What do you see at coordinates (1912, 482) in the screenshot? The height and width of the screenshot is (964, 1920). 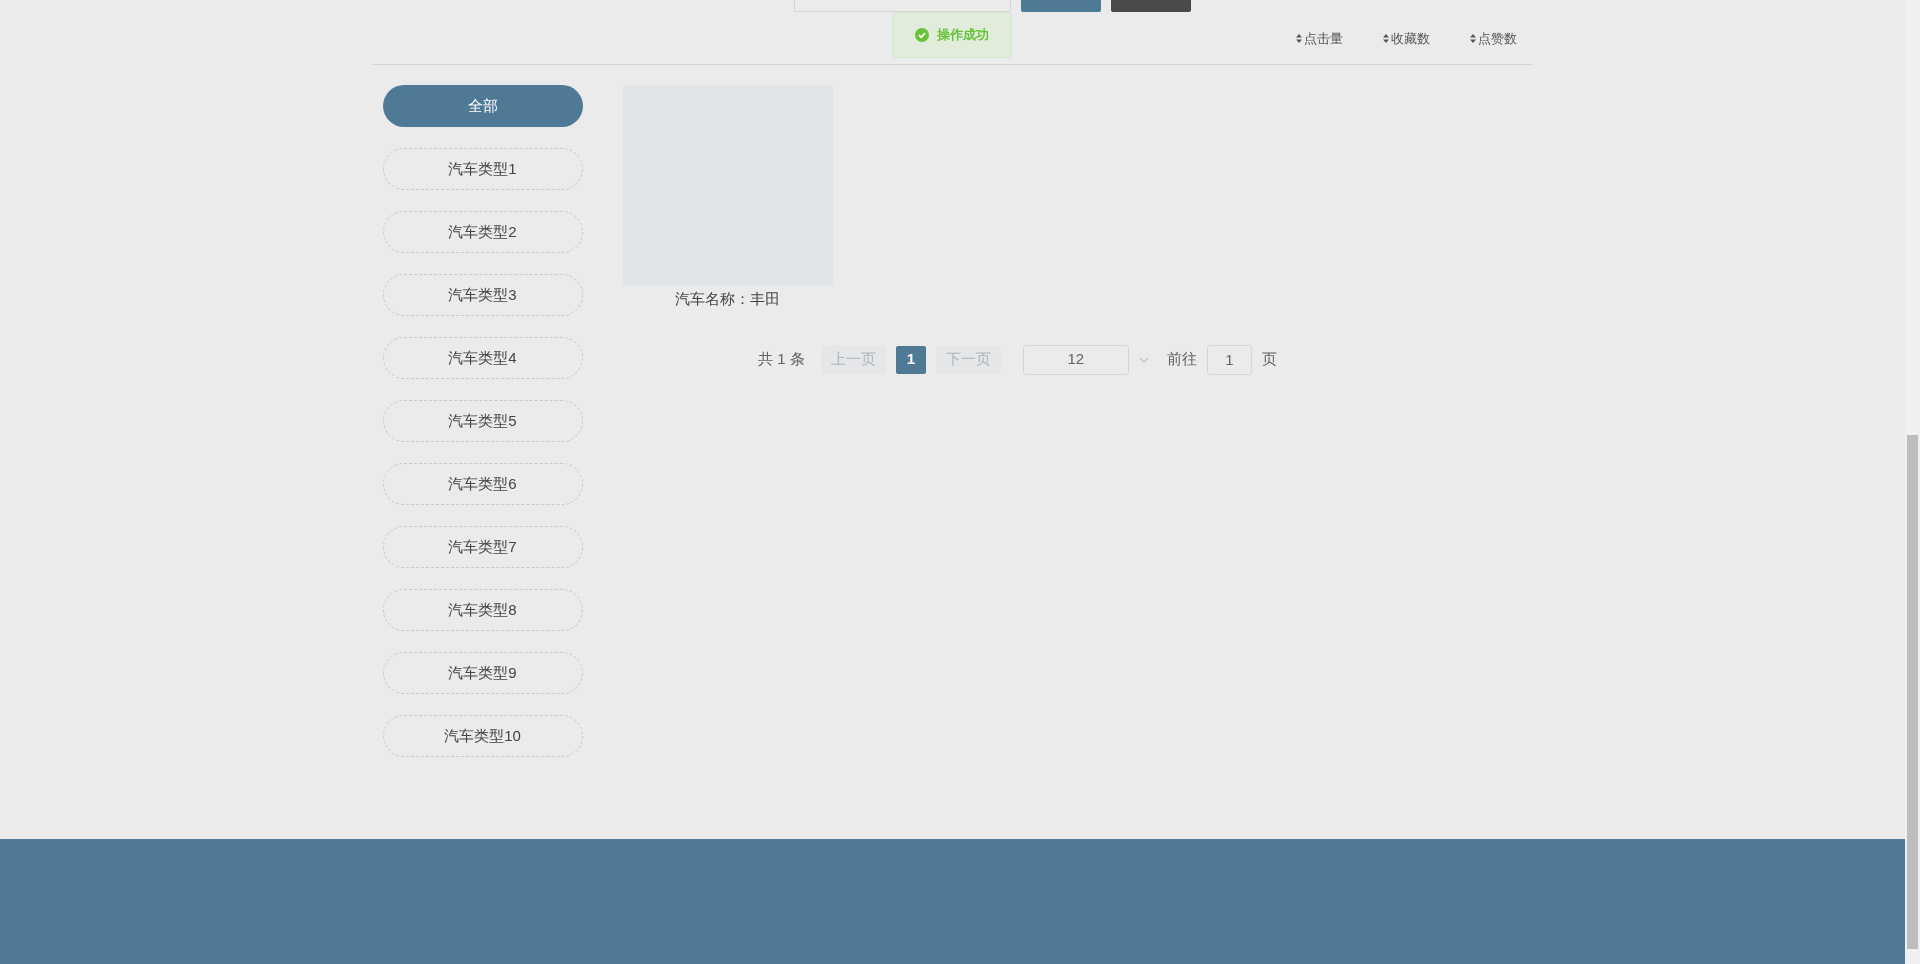 I see `scrollbar` at bounding box center [1912, 482].